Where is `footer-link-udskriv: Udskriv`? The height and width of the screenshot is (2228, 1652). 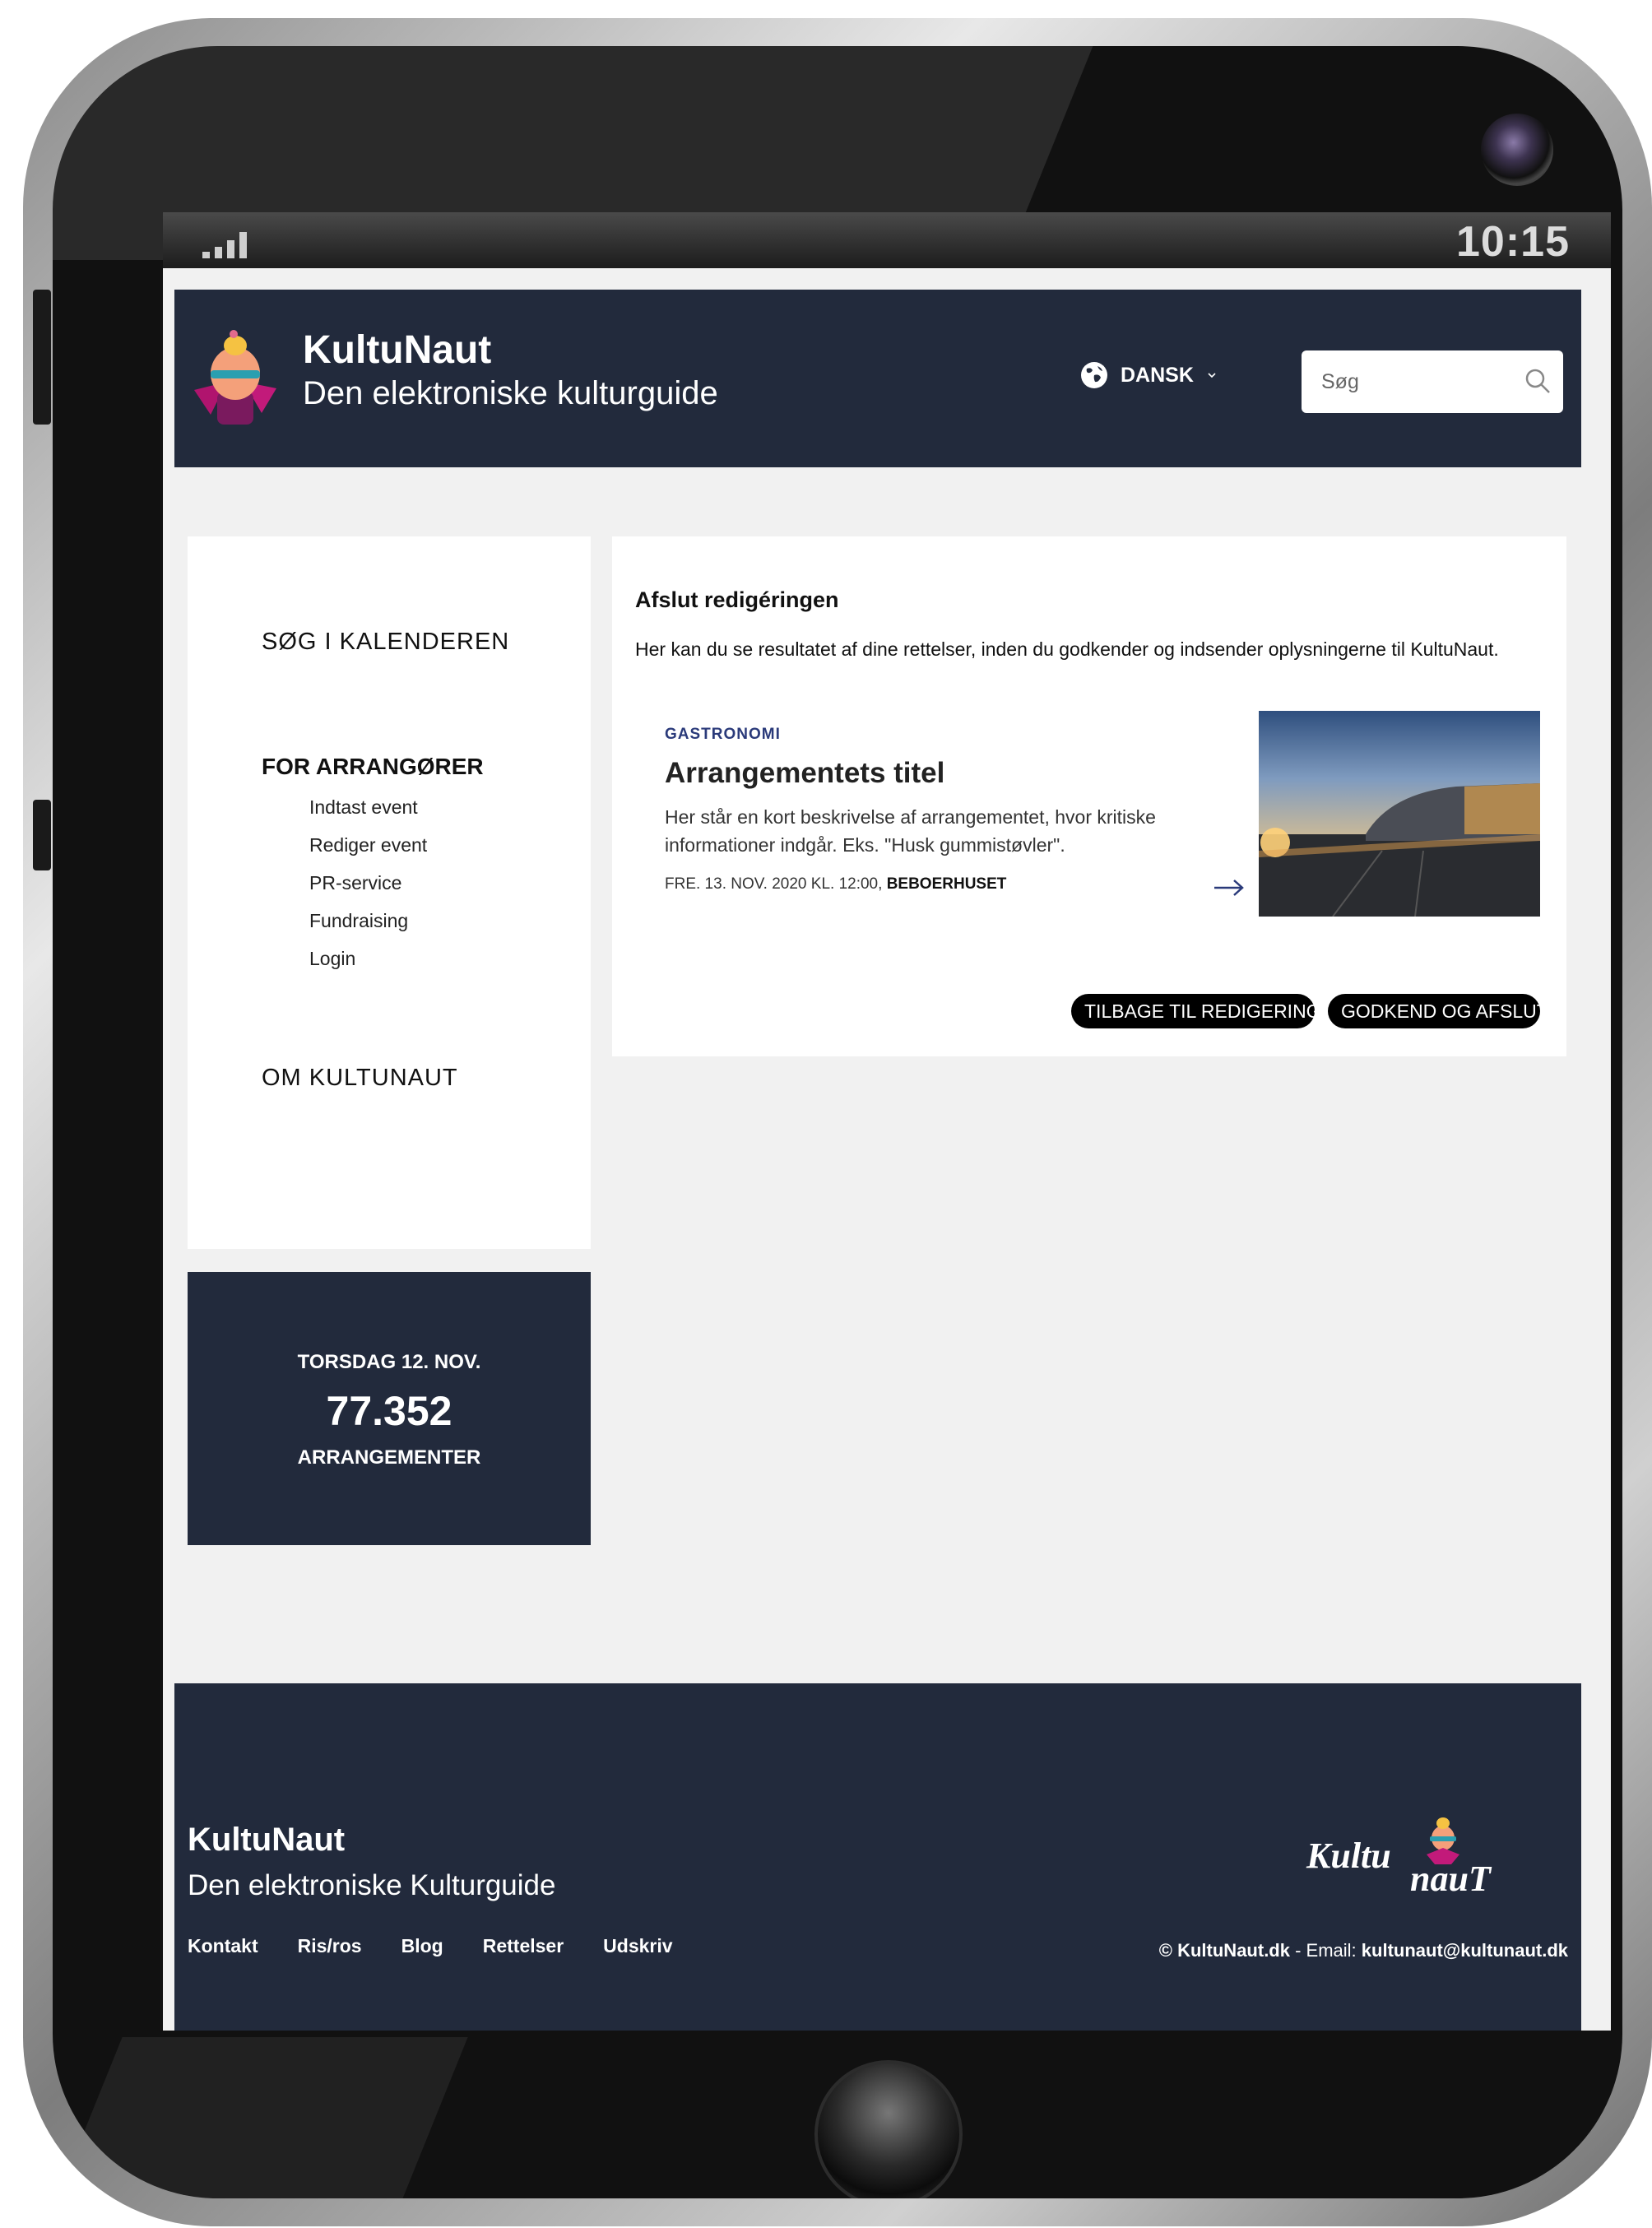 footer-link-udskriv: Udskriv is located at coordinates (637, 1946).